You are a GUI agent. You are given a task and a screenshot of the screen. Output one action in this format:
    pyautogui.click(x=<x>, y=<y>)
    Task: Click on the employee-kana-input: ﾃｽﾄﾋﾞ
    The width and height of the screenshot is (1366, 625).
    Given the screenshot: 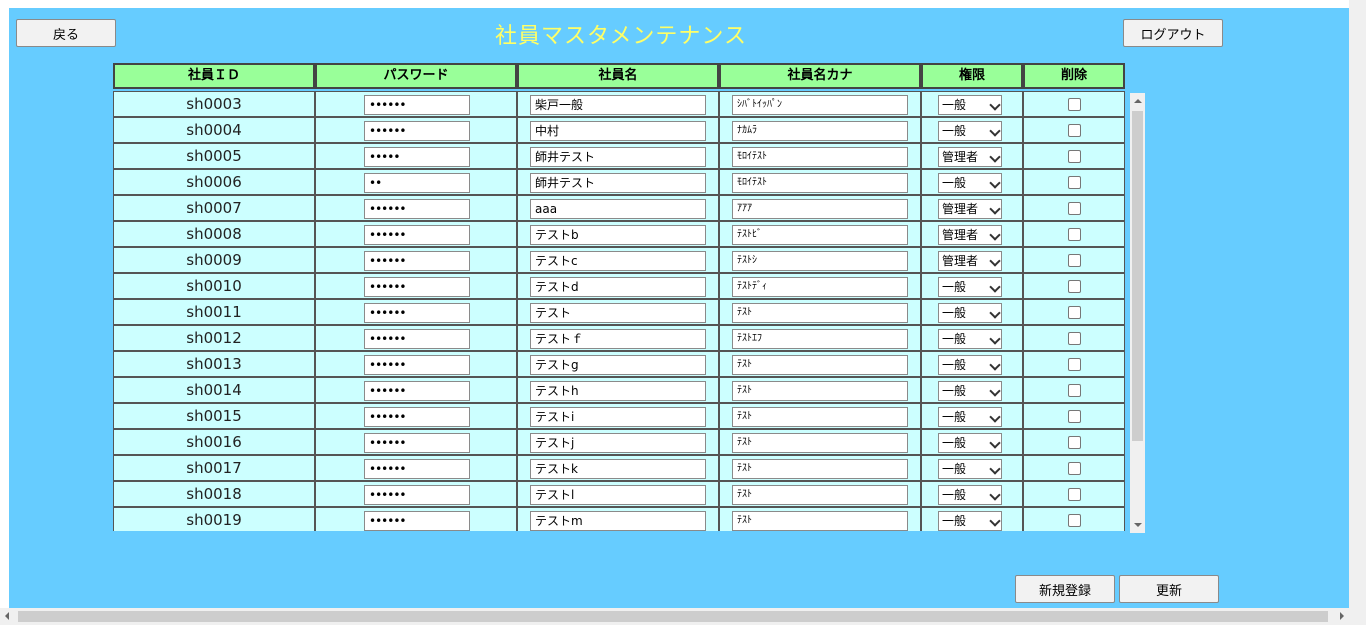 What is the action you would take?
    pyautogui.click(x=820, y=235)
    